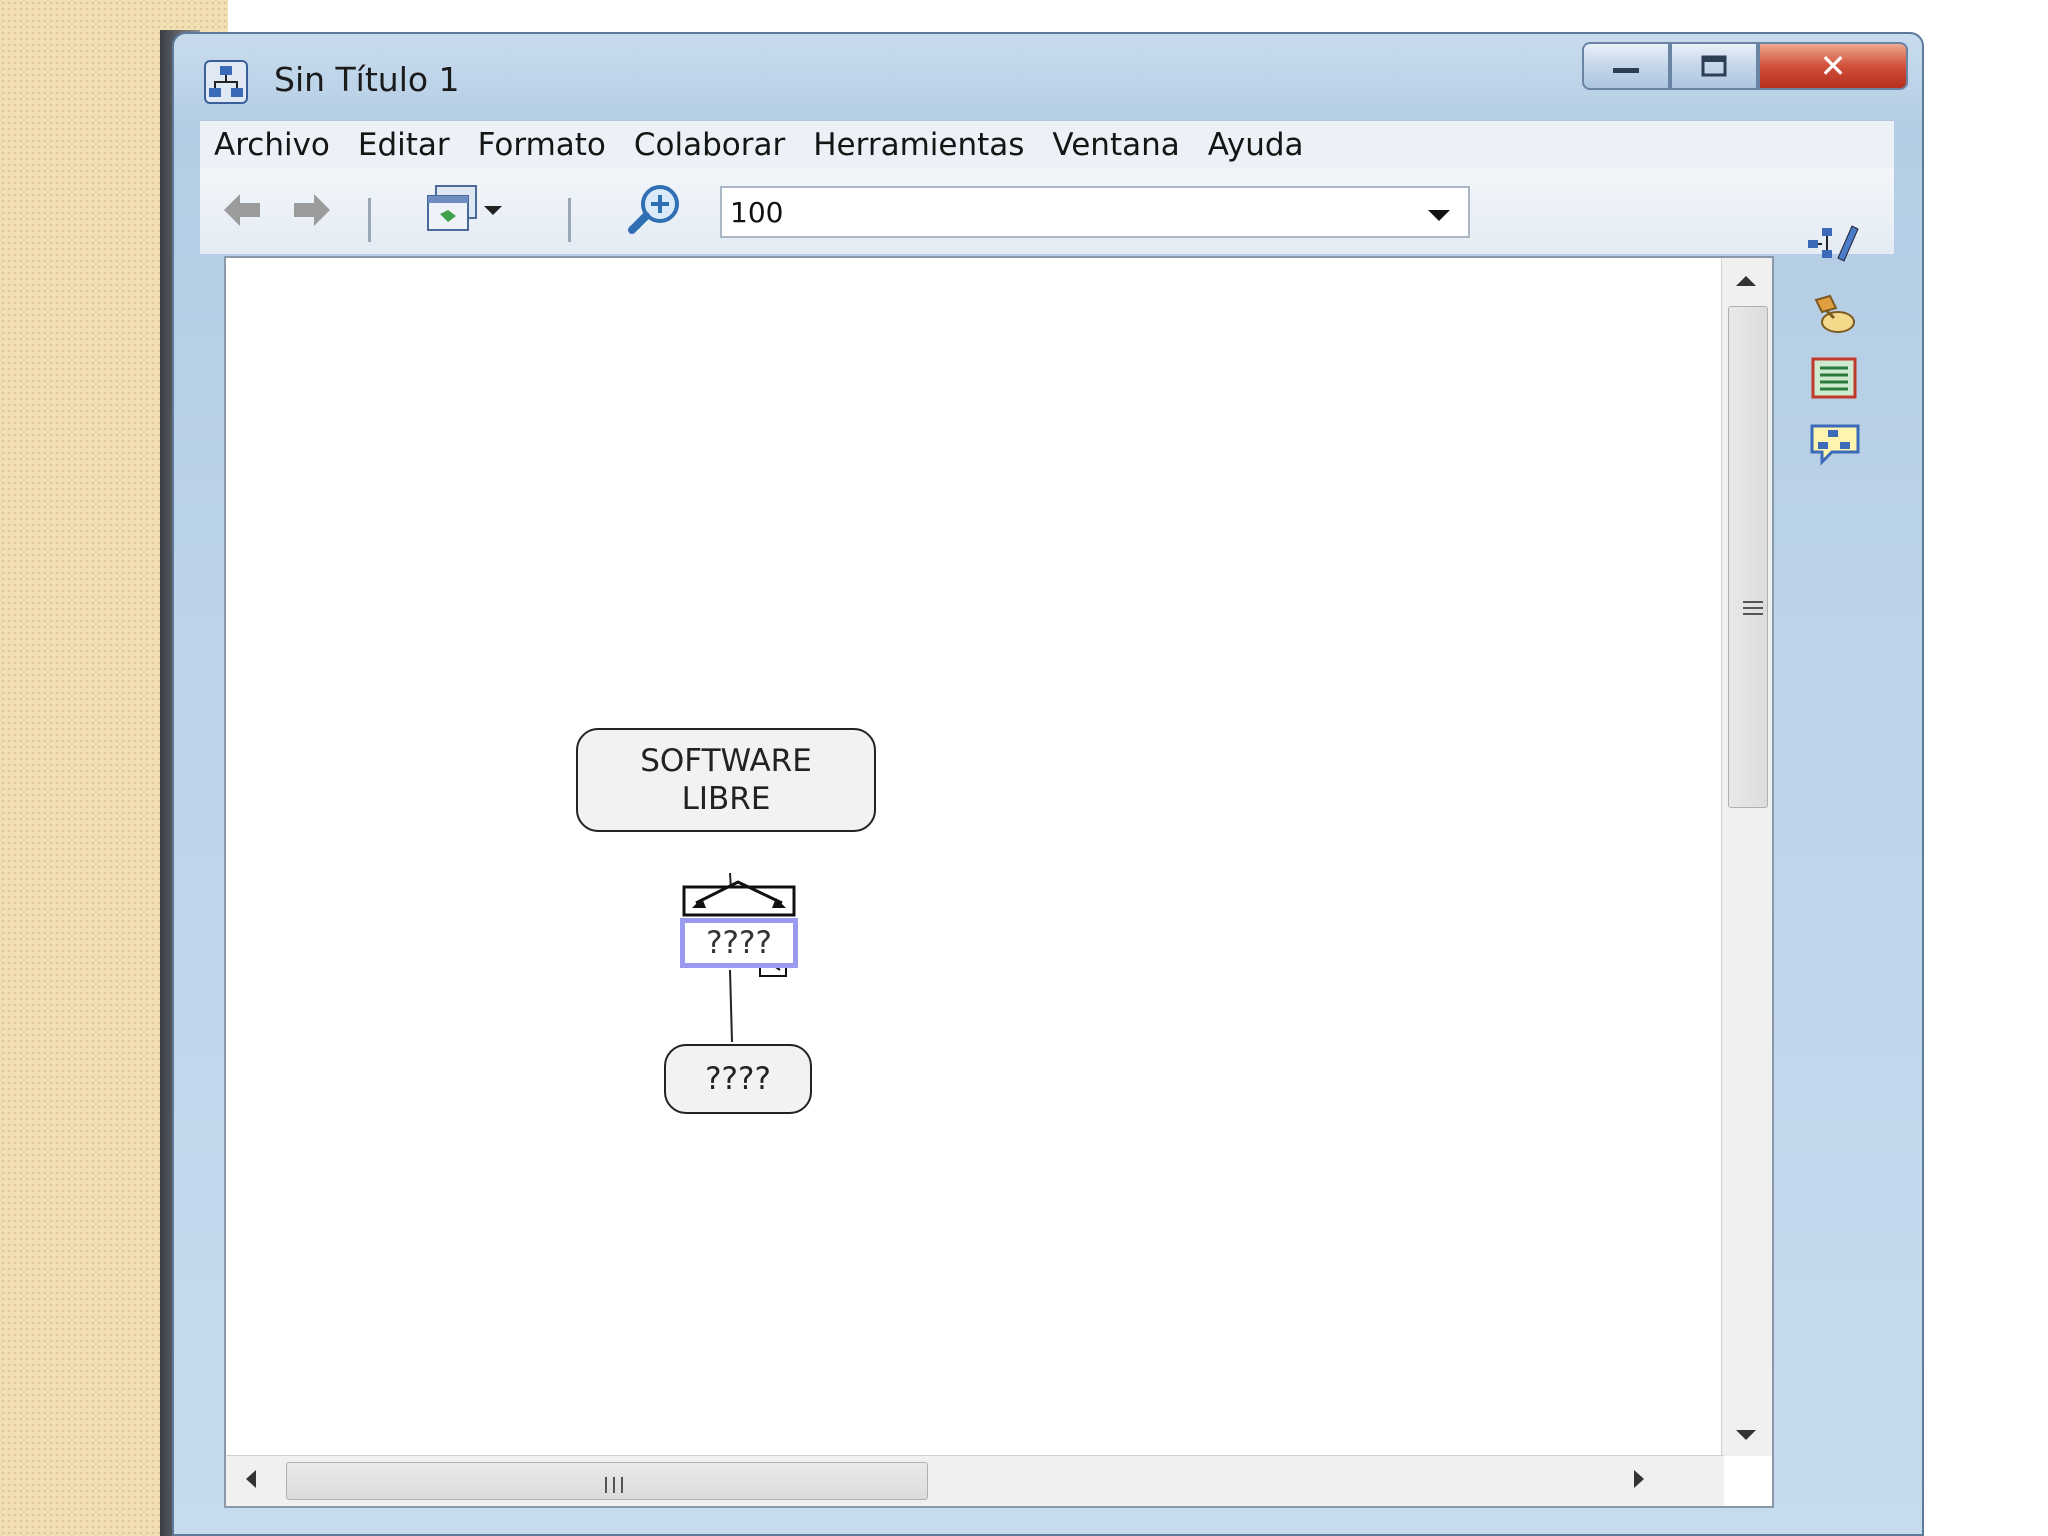 The image size is (2048, 1536). What do you see at coordinates (1836, 317) in the screenshot?
I see `annotation-tool-icon` at bounding box center [1836, 317].